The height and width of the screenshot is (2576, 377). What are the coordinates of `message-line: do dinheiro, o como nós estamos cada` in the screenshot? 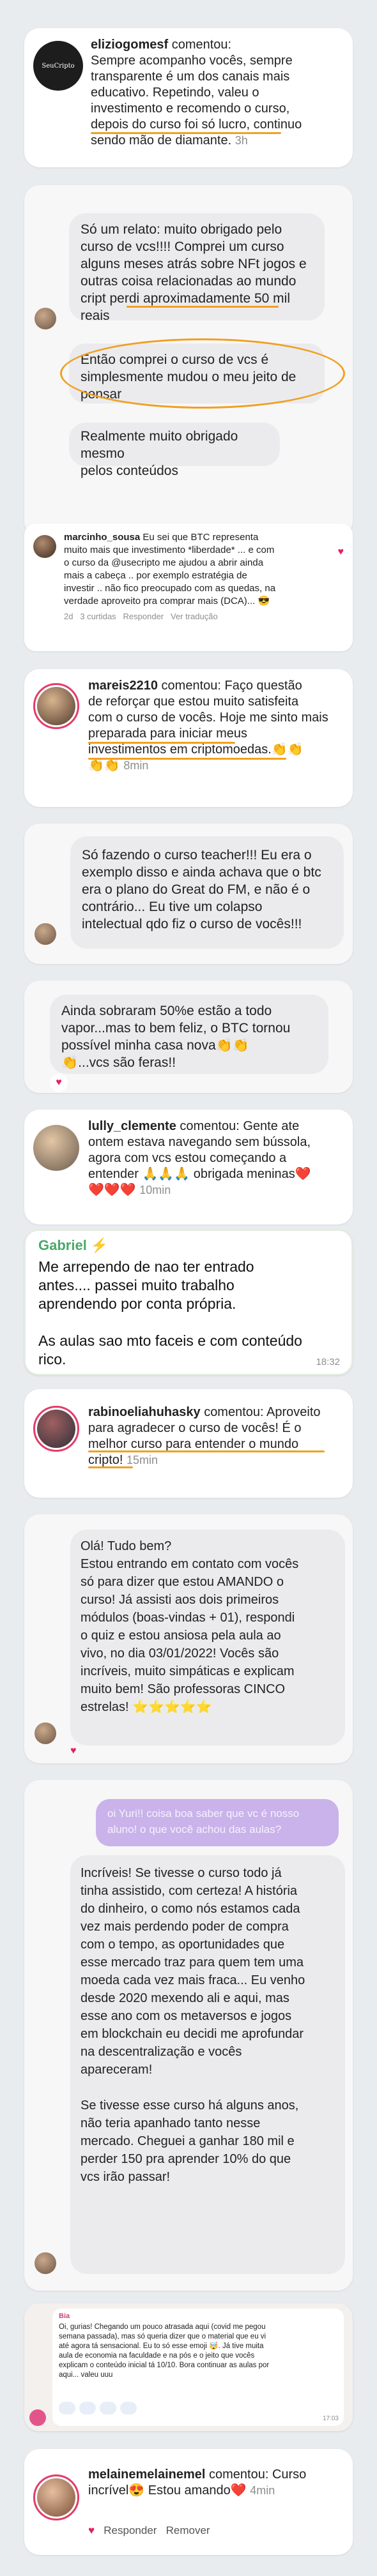 It's located at (190, 1909).